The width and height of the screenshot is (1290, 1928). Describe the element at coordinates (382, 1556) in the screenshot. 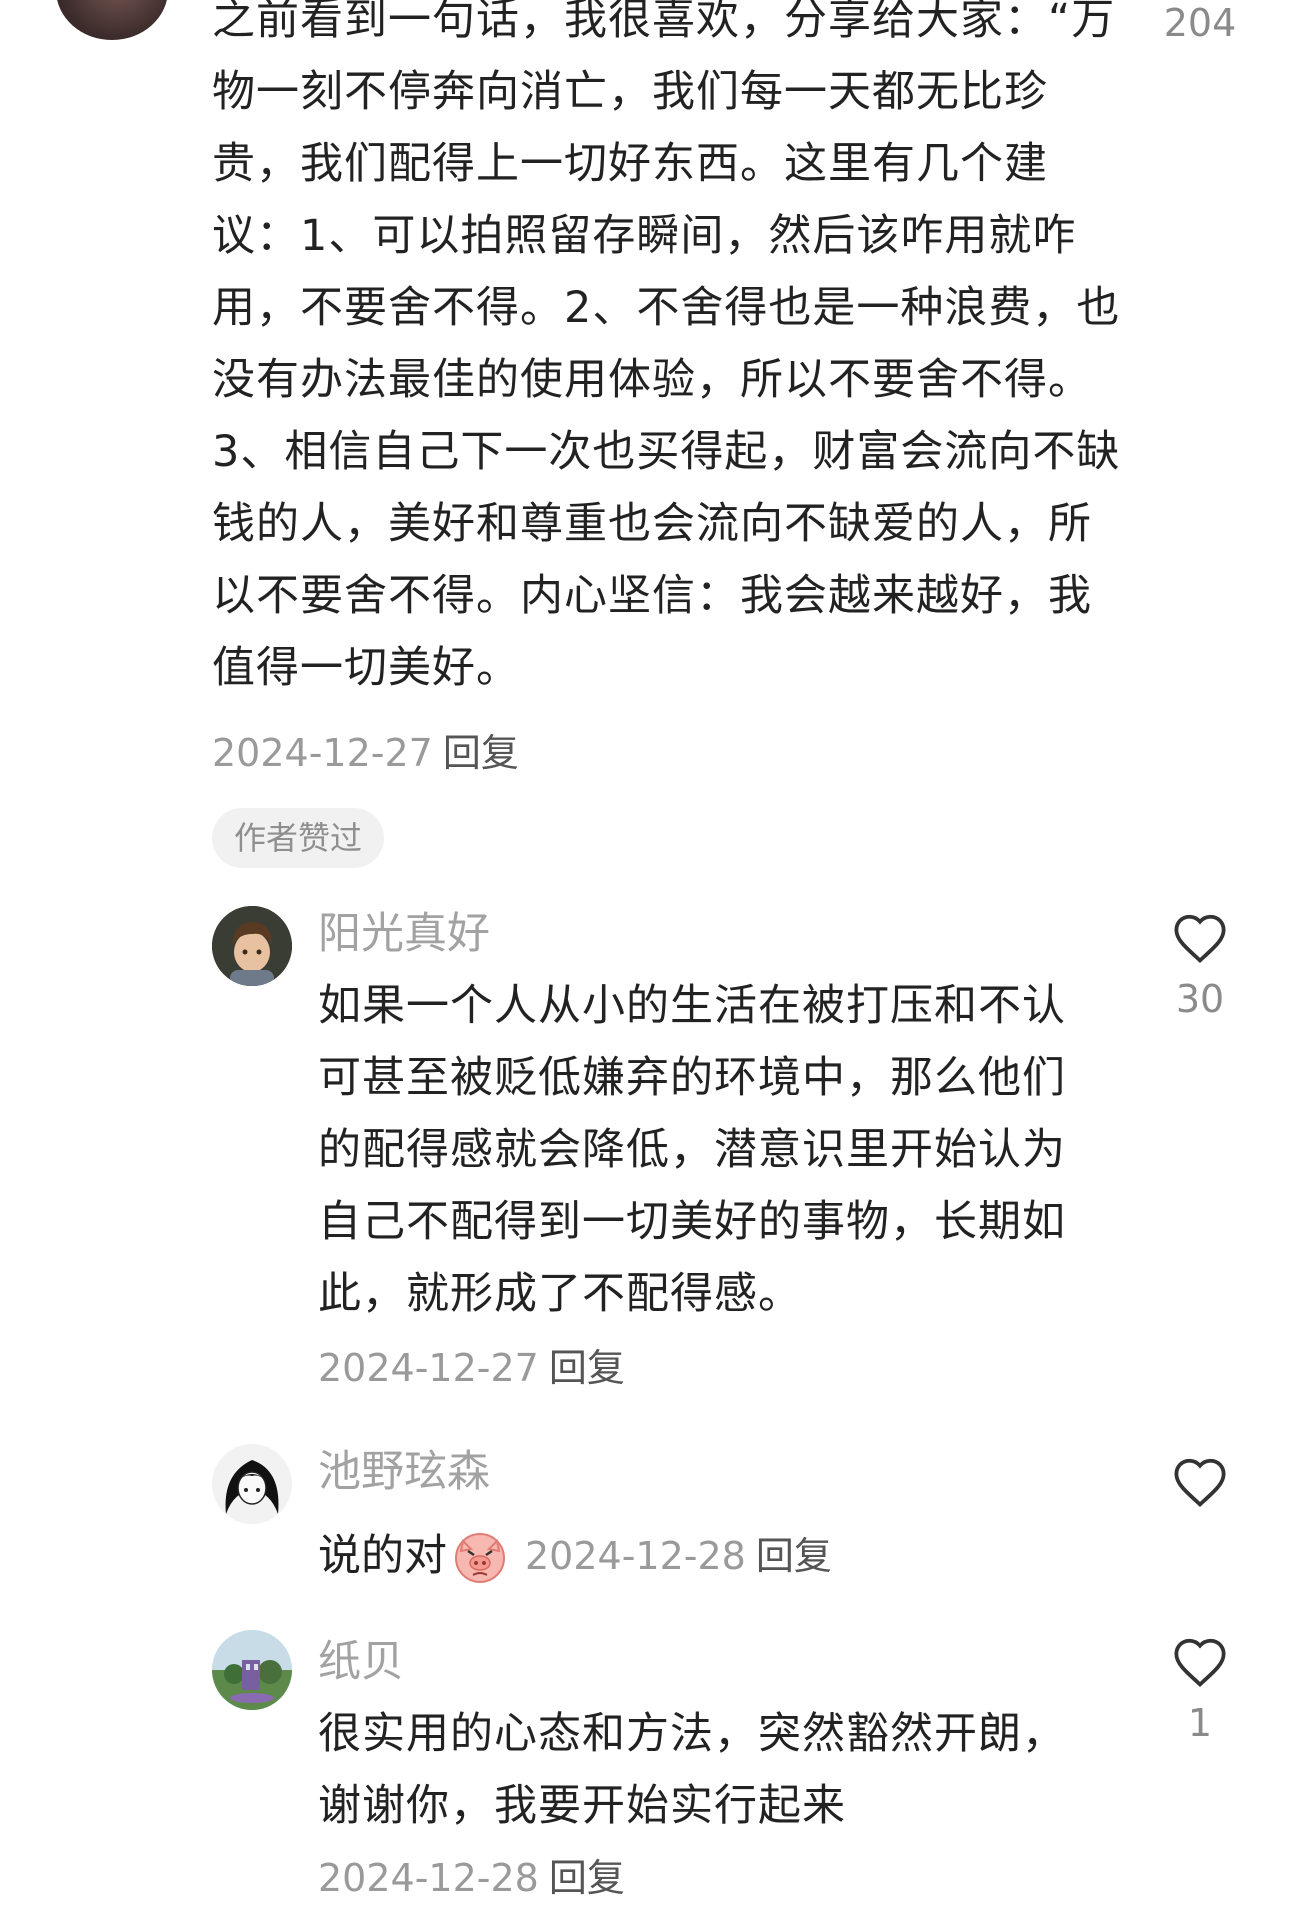

I see `reply-text: 说的对` at that location.